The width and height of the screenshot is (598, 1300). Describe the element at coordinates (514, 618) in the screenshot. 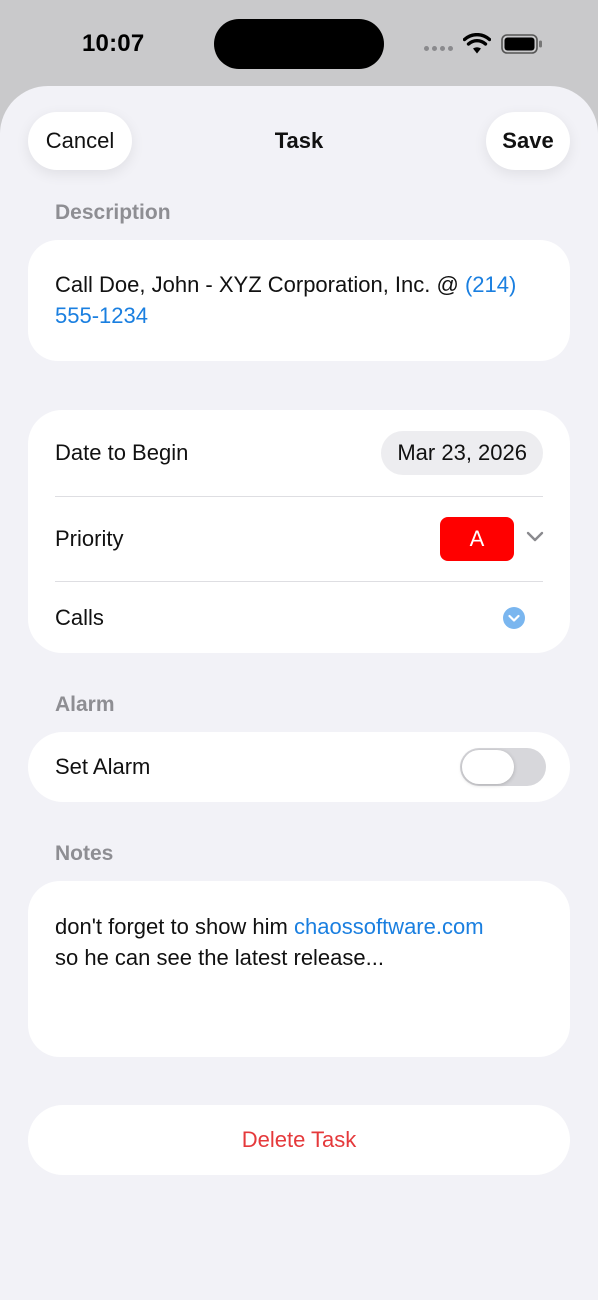

I see `chevron-circle-icon` at that location.